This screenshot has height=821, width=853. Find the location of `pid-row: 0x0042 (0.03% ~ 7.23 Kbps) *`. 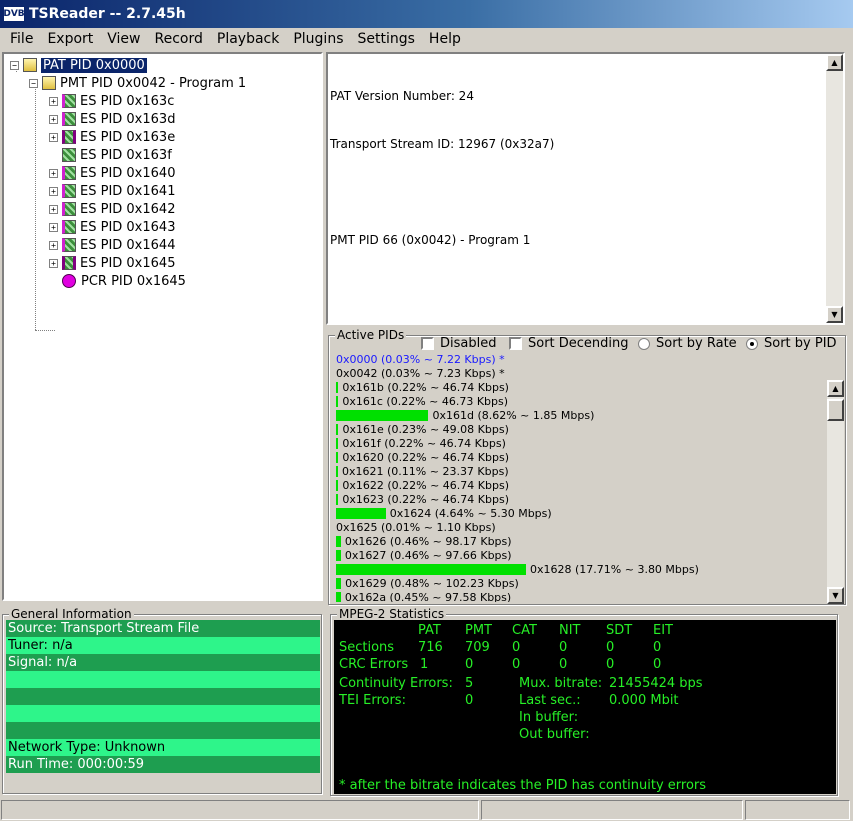

pid-row: 0x0042 (0.03% ~ 7.23 Kbps) * is located at coordinates (420, 373).